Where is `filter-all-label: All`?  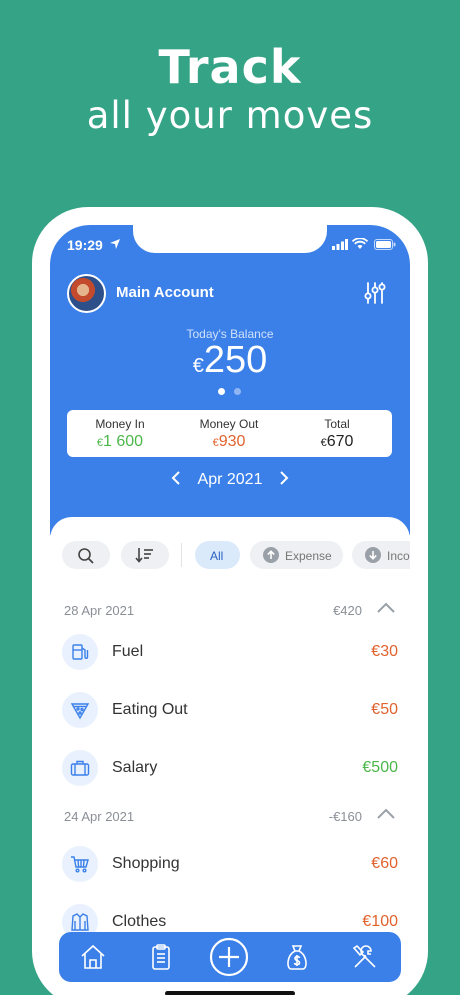 filter-all-label: All is located at coordinates (217, 556).